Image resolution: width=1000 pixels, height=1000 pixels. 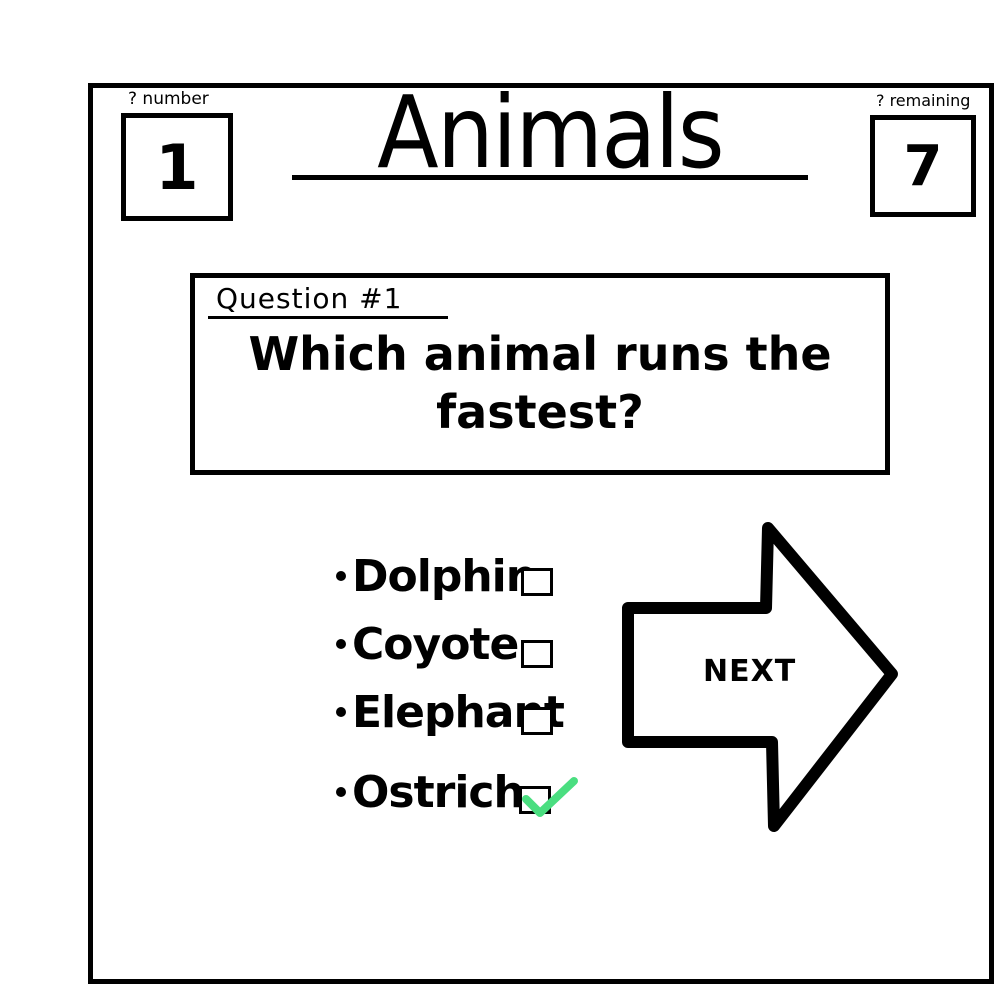 I want to click on question-text: Which animal runs the fastest?, so click(x=540, y=383).